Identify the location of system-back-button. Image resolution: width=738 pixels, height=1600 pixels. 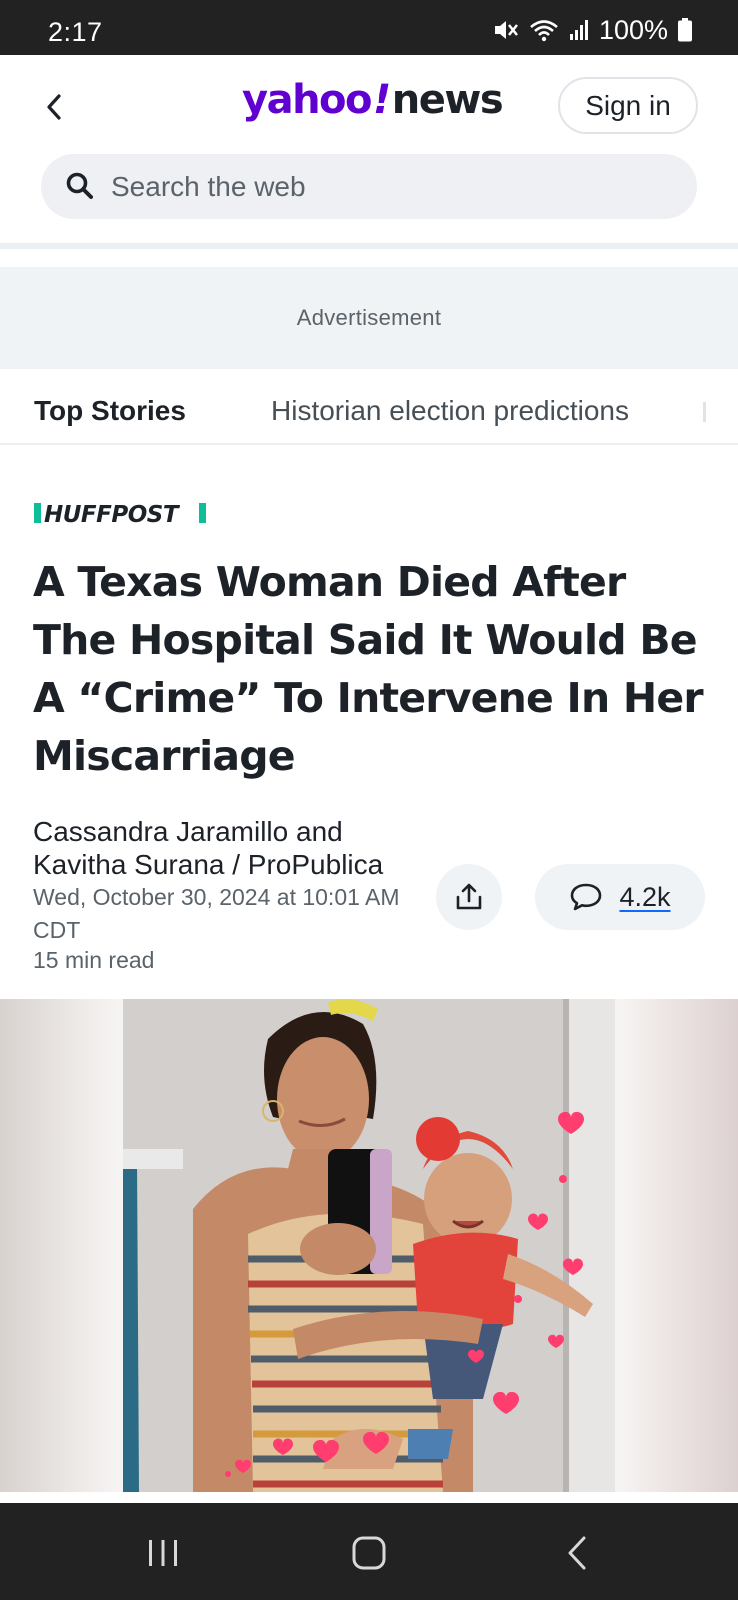
(577, 1553).